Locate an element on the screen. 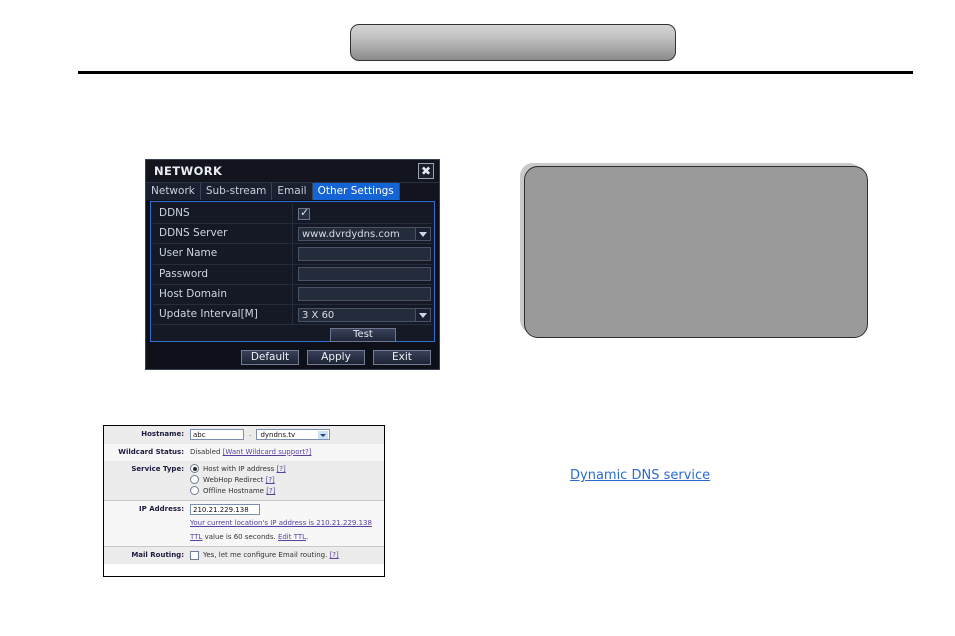 This screenshot has width=955, height=636. wildcard-status-label: Wildcard Status: is located at coordinates (151, 451).